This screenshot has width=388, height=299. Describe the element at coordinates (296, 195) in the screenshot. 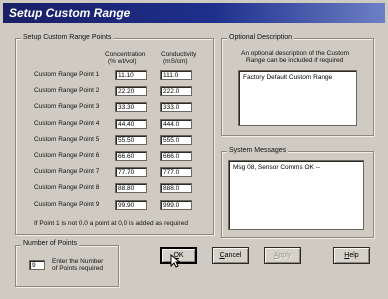

I see `system-messages-box: Msg 08, Sensor Comms OK --` at that location.